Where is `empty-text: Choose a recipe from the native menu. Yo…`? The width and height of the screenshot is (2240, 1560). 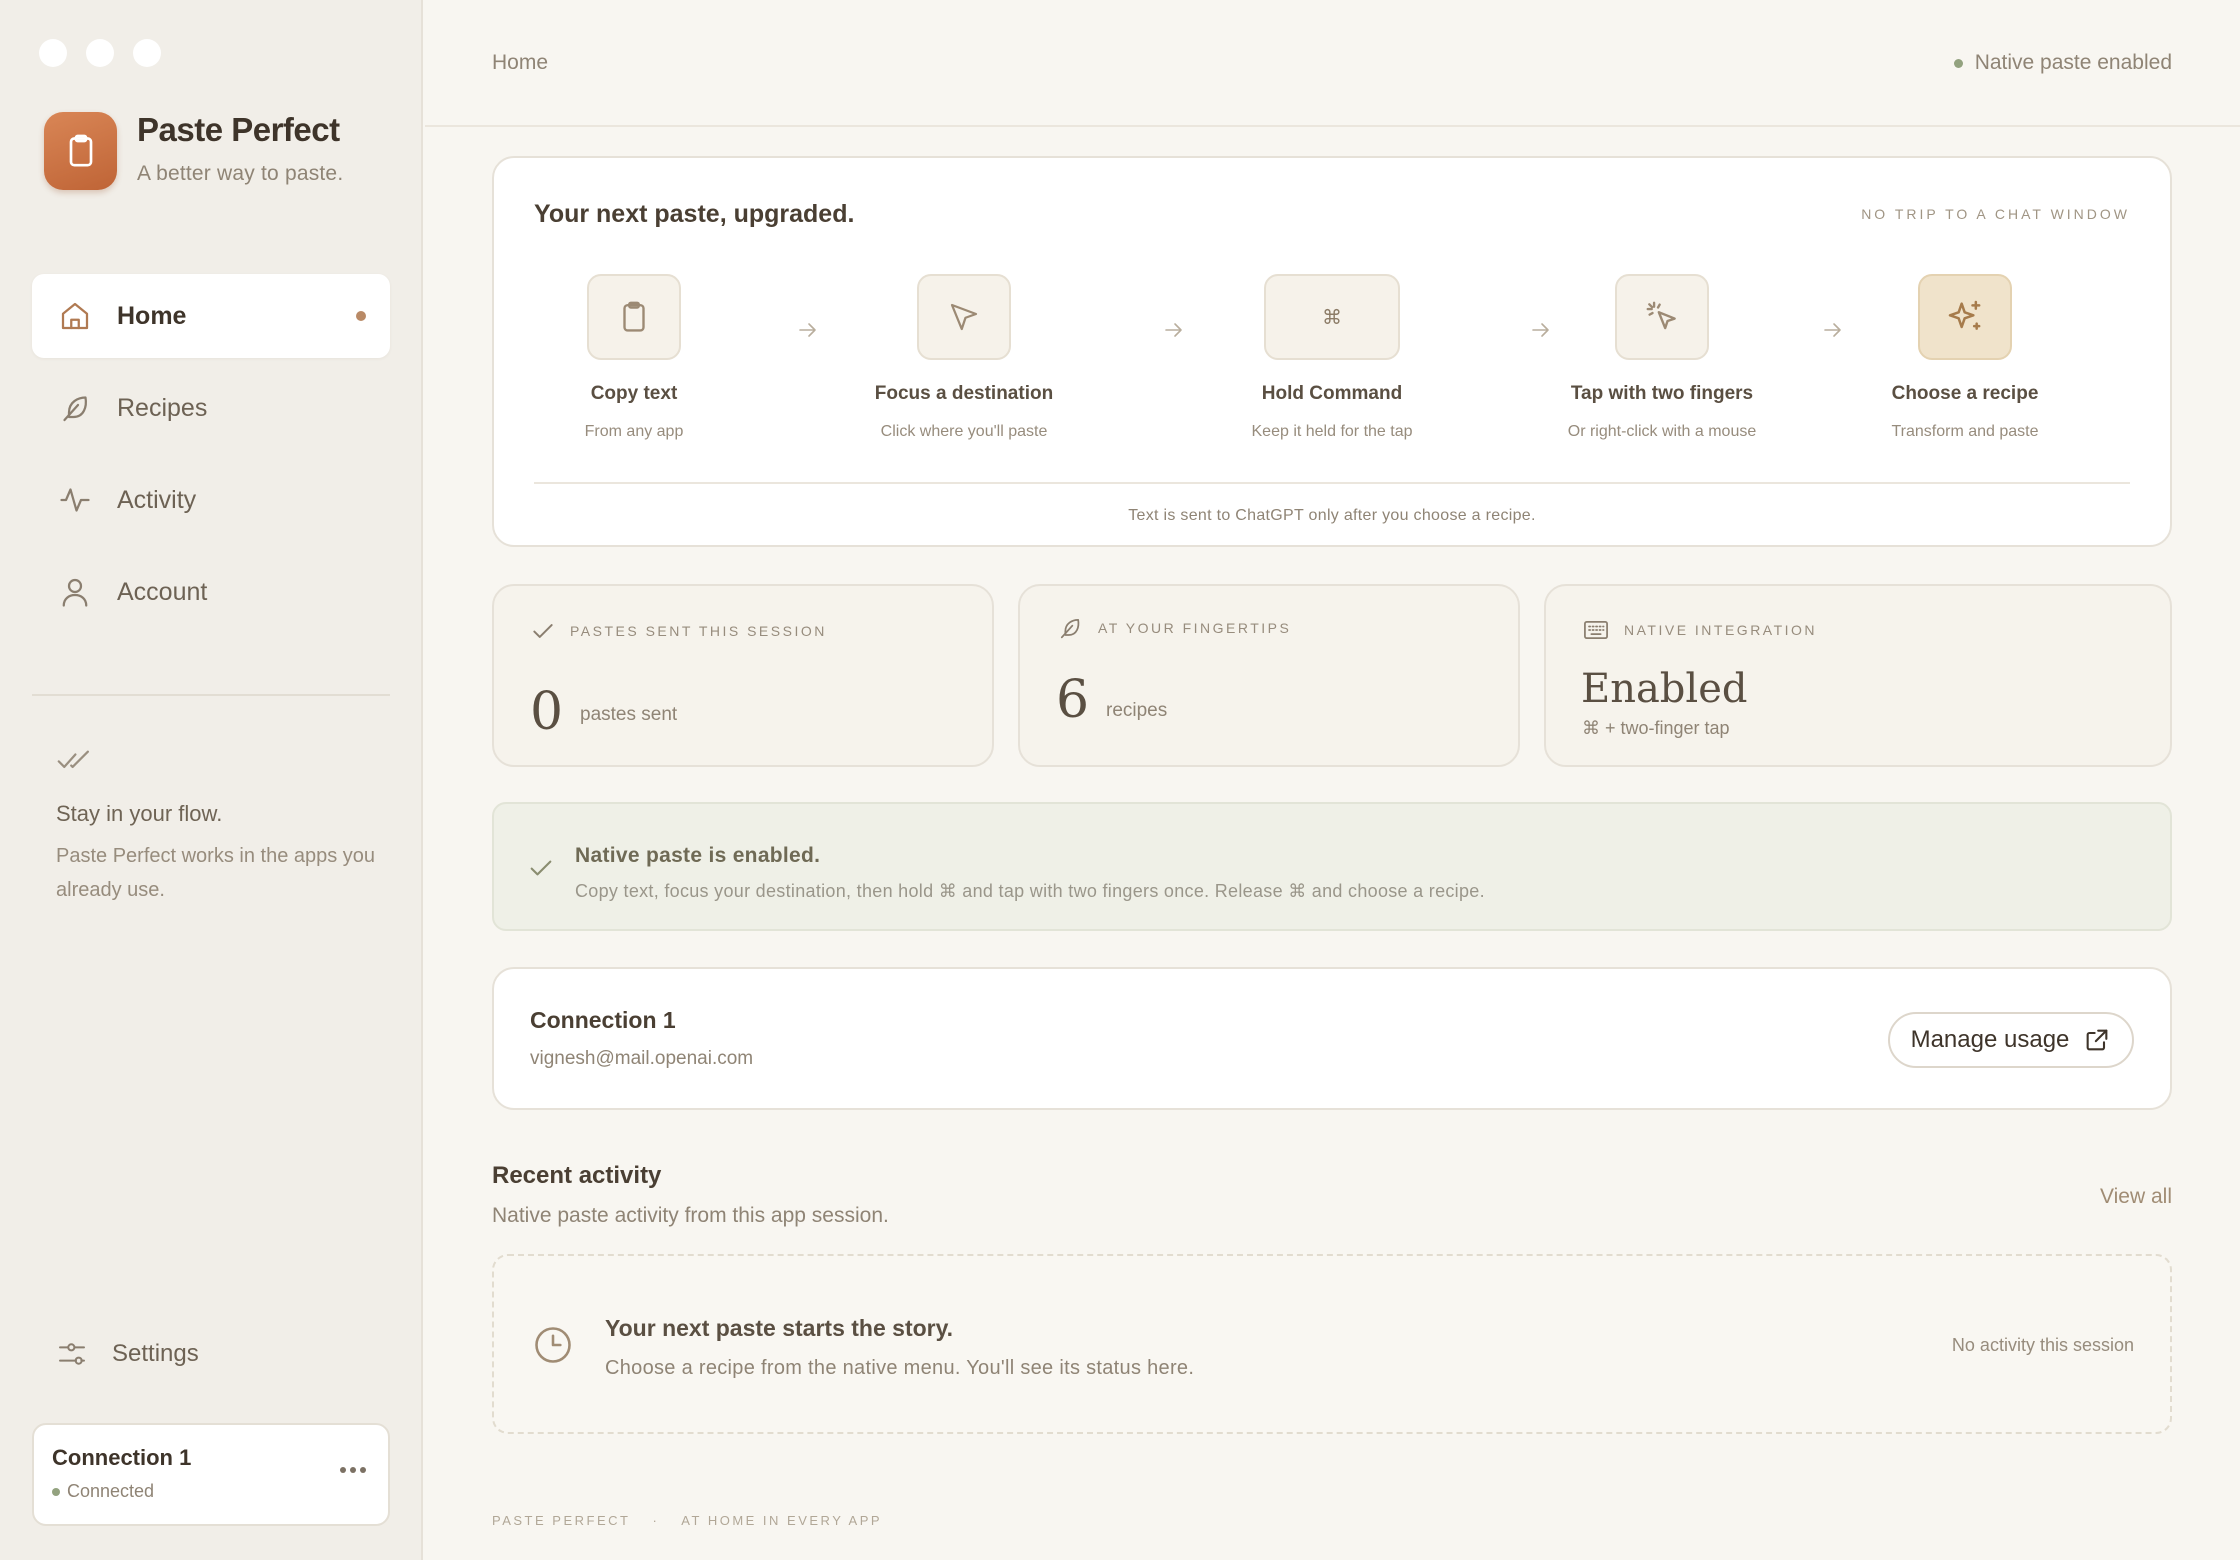
empty-text: Choose a recipe from the native menu. Yo… is located at coordinates (900, 1368).